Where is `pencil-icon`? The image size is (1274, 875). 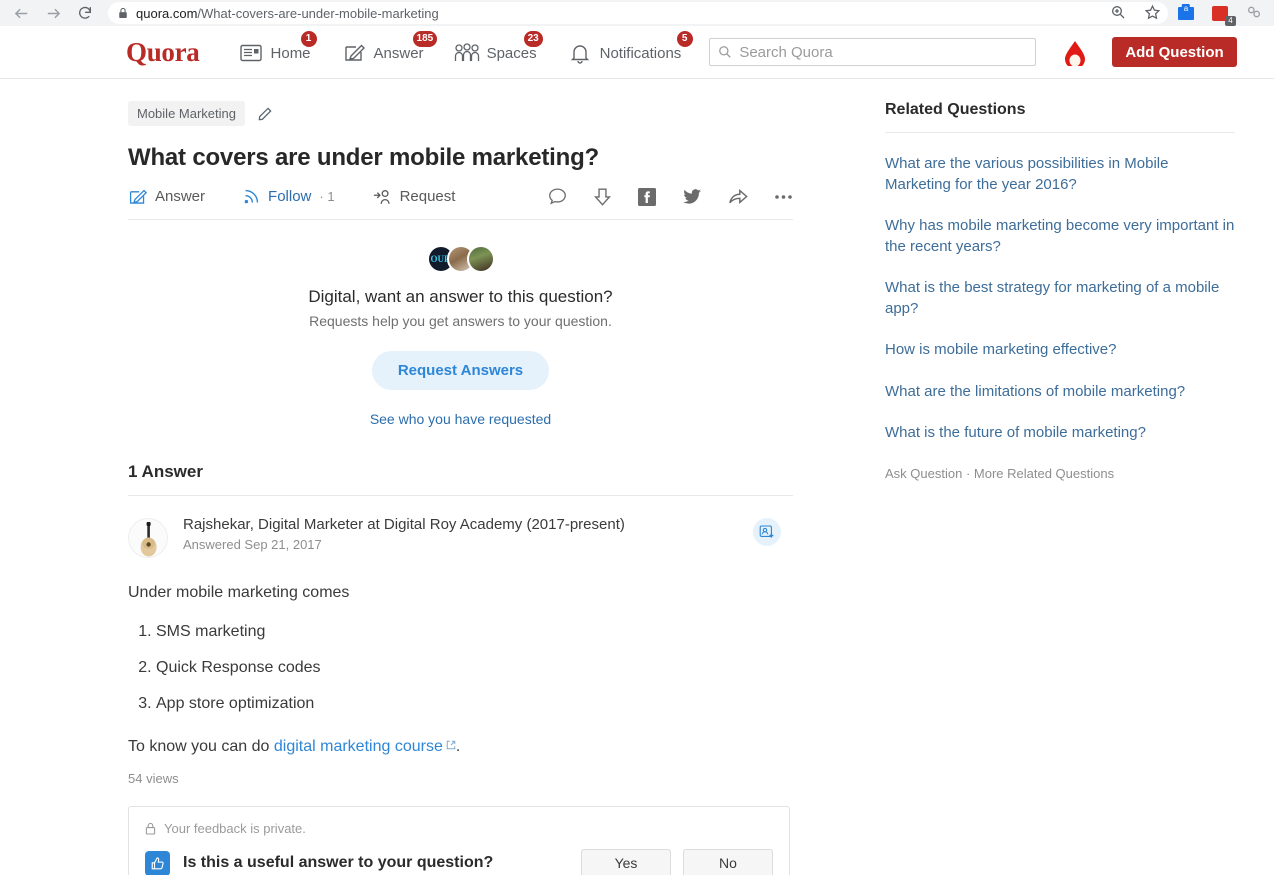 pencil-icon is located at coordinates (265, 114).